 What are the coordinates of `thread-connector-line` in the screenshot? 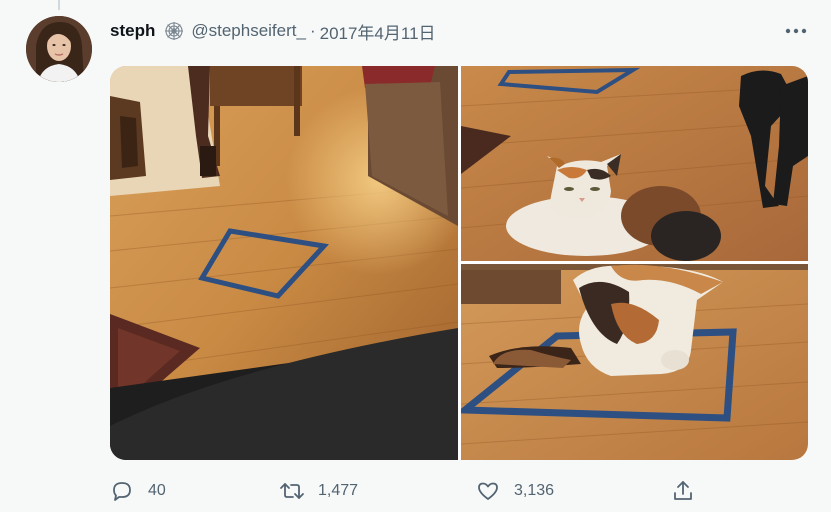 It's located at (59, 5).